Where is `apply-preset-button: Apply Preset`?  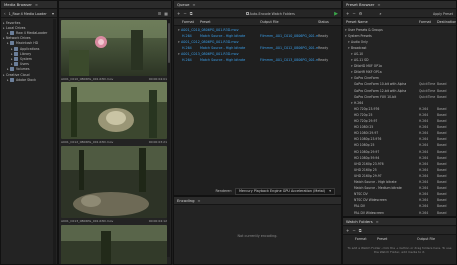
apply-preset-button: Apply Preset is located at coordinates (443, 14).